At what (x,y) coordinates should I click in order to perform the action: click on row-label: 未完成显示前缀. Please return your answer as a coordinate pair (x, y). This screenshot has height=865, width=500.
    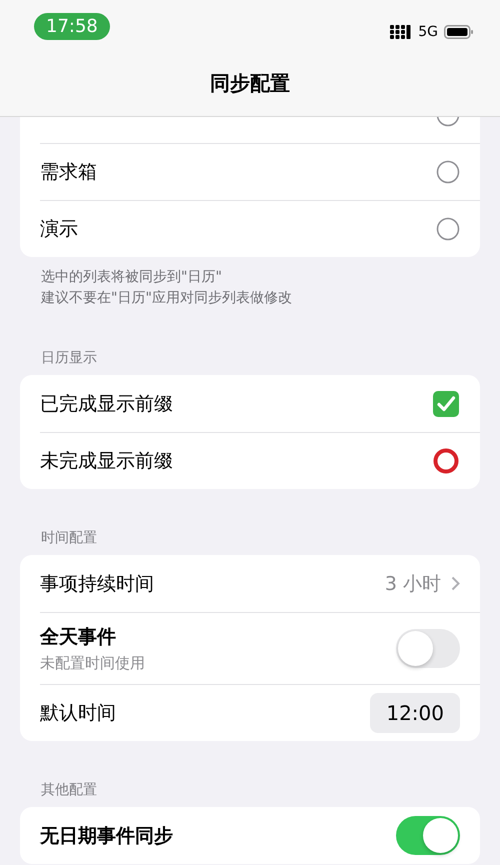
    Looking at the image, I should click on (106, 461).